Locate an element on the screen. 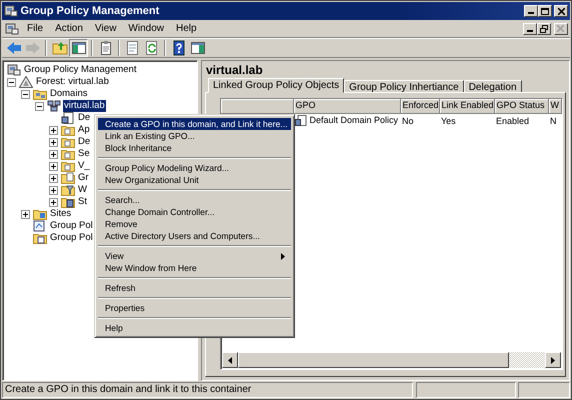 The width and height of the screenshot is (572, 400). scroll-left-button is located at coordinates (230, 360).